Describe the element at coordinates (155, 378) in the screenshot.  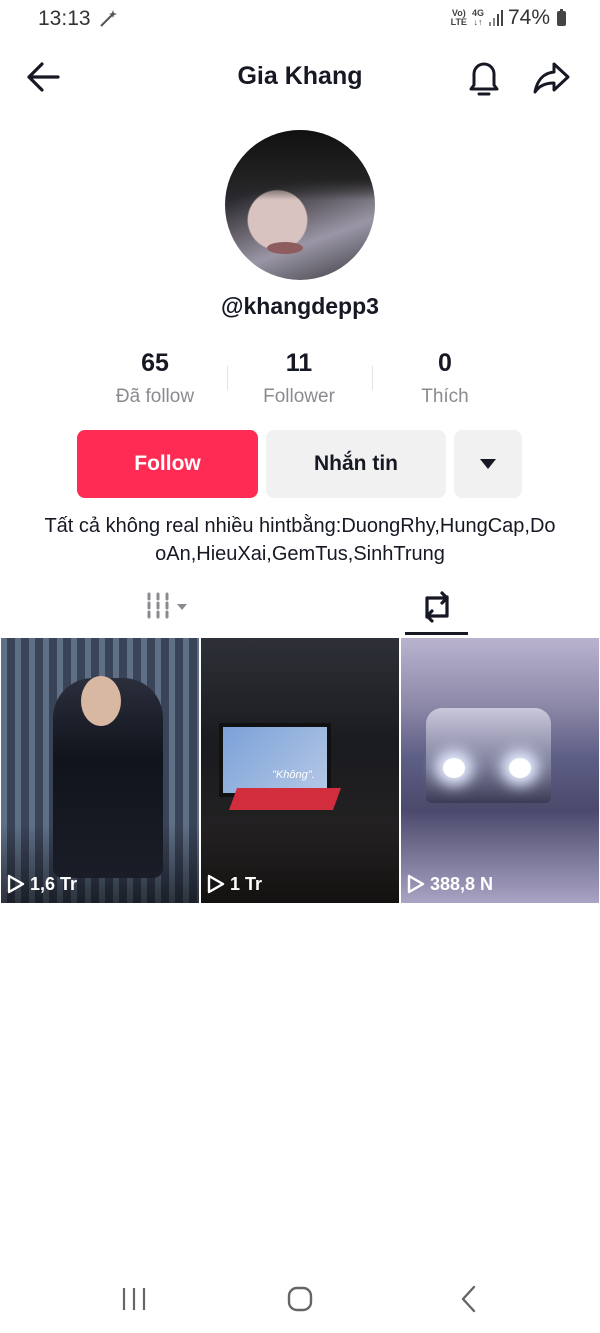
I see `stat-following: 65 Đã follow` at that location.